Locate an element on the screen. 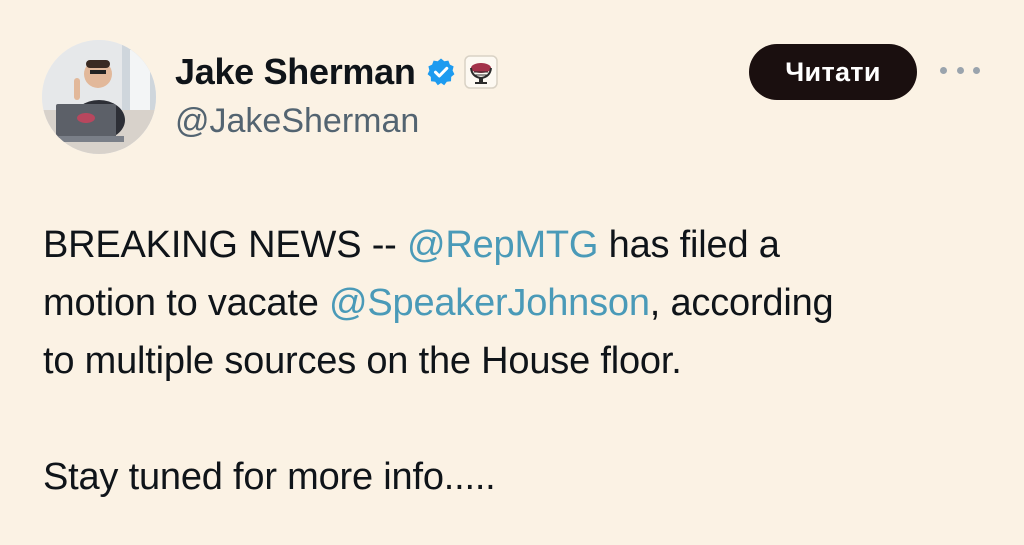  tweet-text-segment: has filed a is located at coordinates (689, 245).